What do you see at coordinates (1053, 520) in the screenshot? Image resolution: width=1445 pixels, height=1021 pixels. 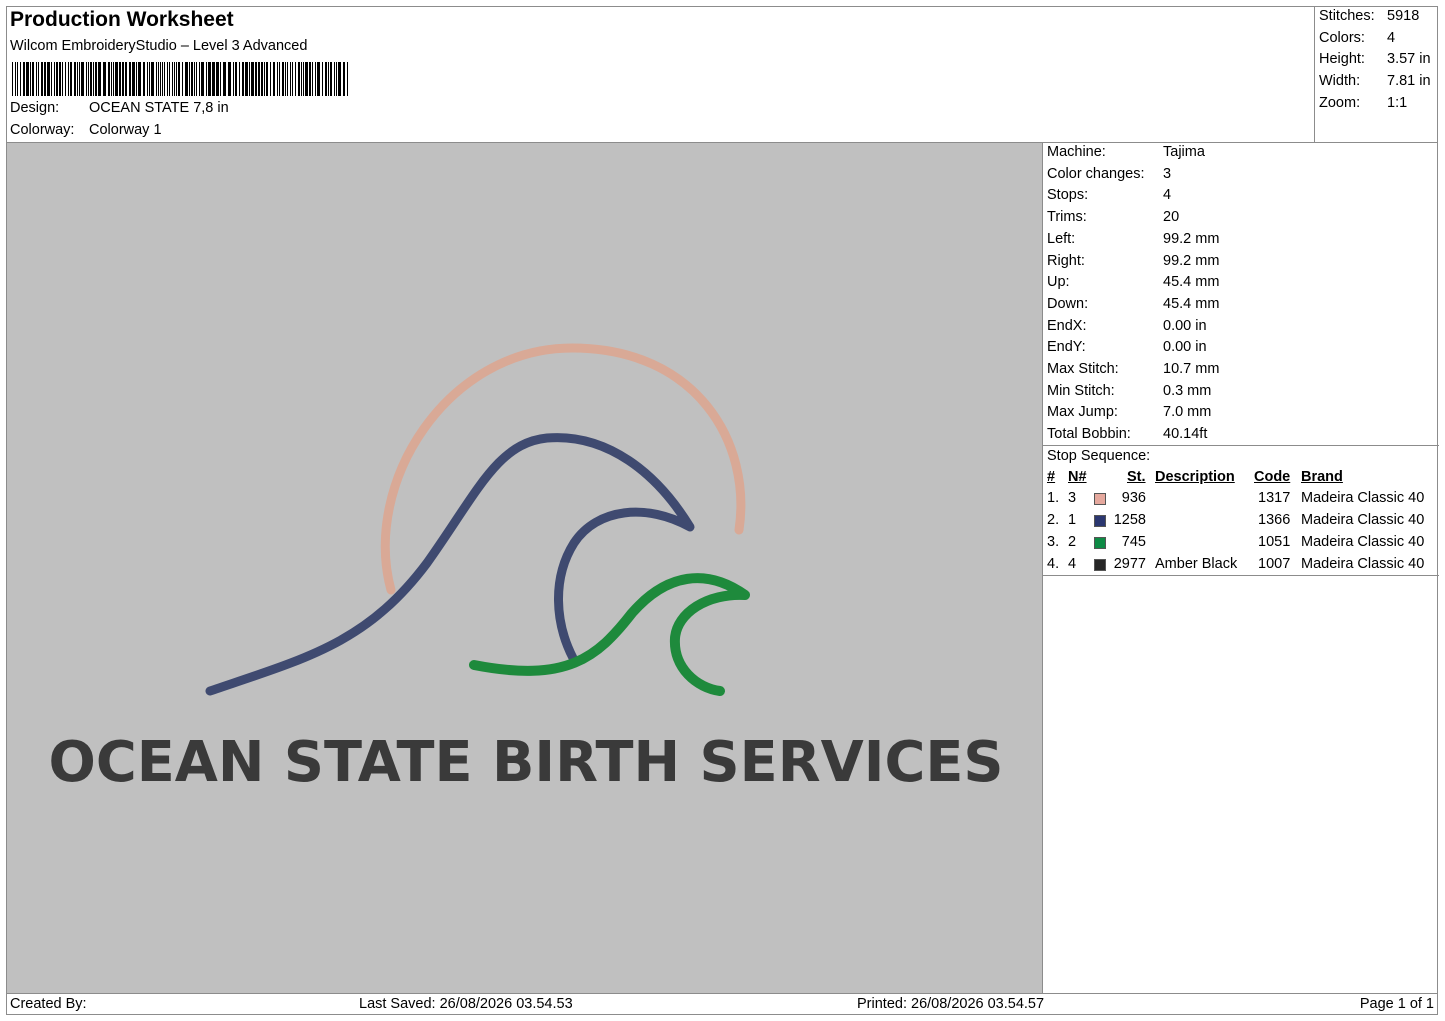 I see `stop-num: 2.` at bounding box center [1053, 520].